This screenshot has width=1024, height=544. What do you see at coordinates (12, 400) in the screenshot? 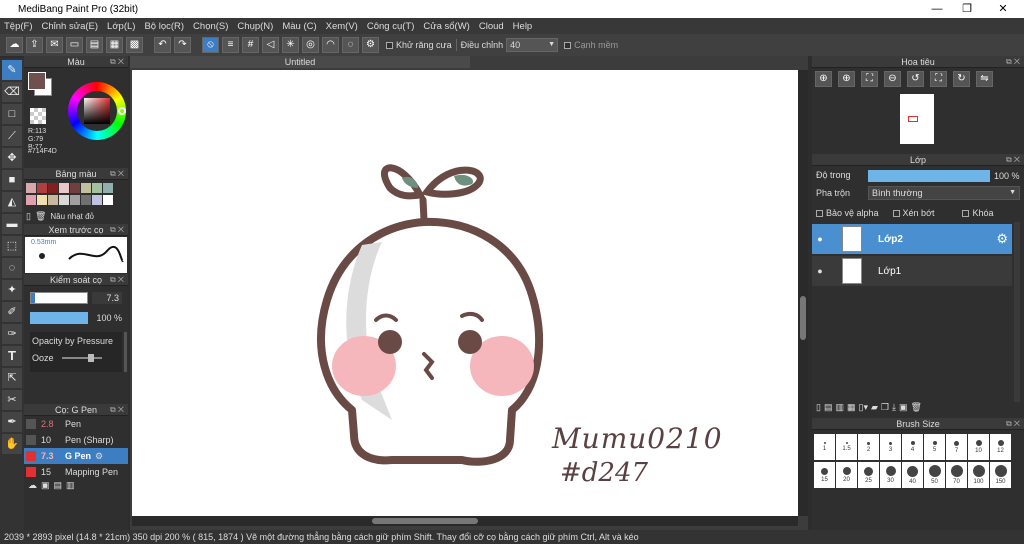
I see `divide-tool-icon: ✂` at bounding box center [12, 400].